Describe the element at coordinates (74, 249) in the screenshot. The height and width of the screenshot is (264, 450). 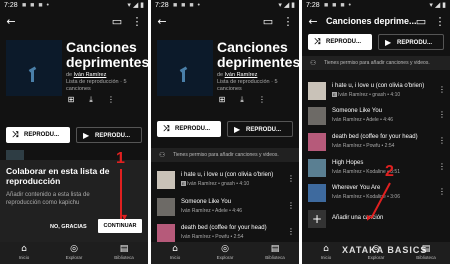
I see `explore-icon: ◎` at that location.